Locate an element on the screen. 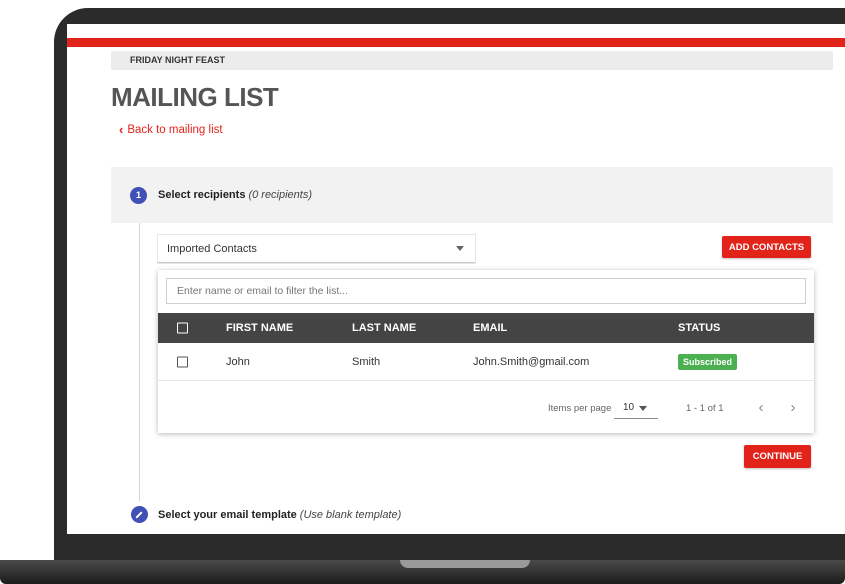  step-select-recipients: 1 Select recipients (0 recipients) is located at coordinates (472, 195).